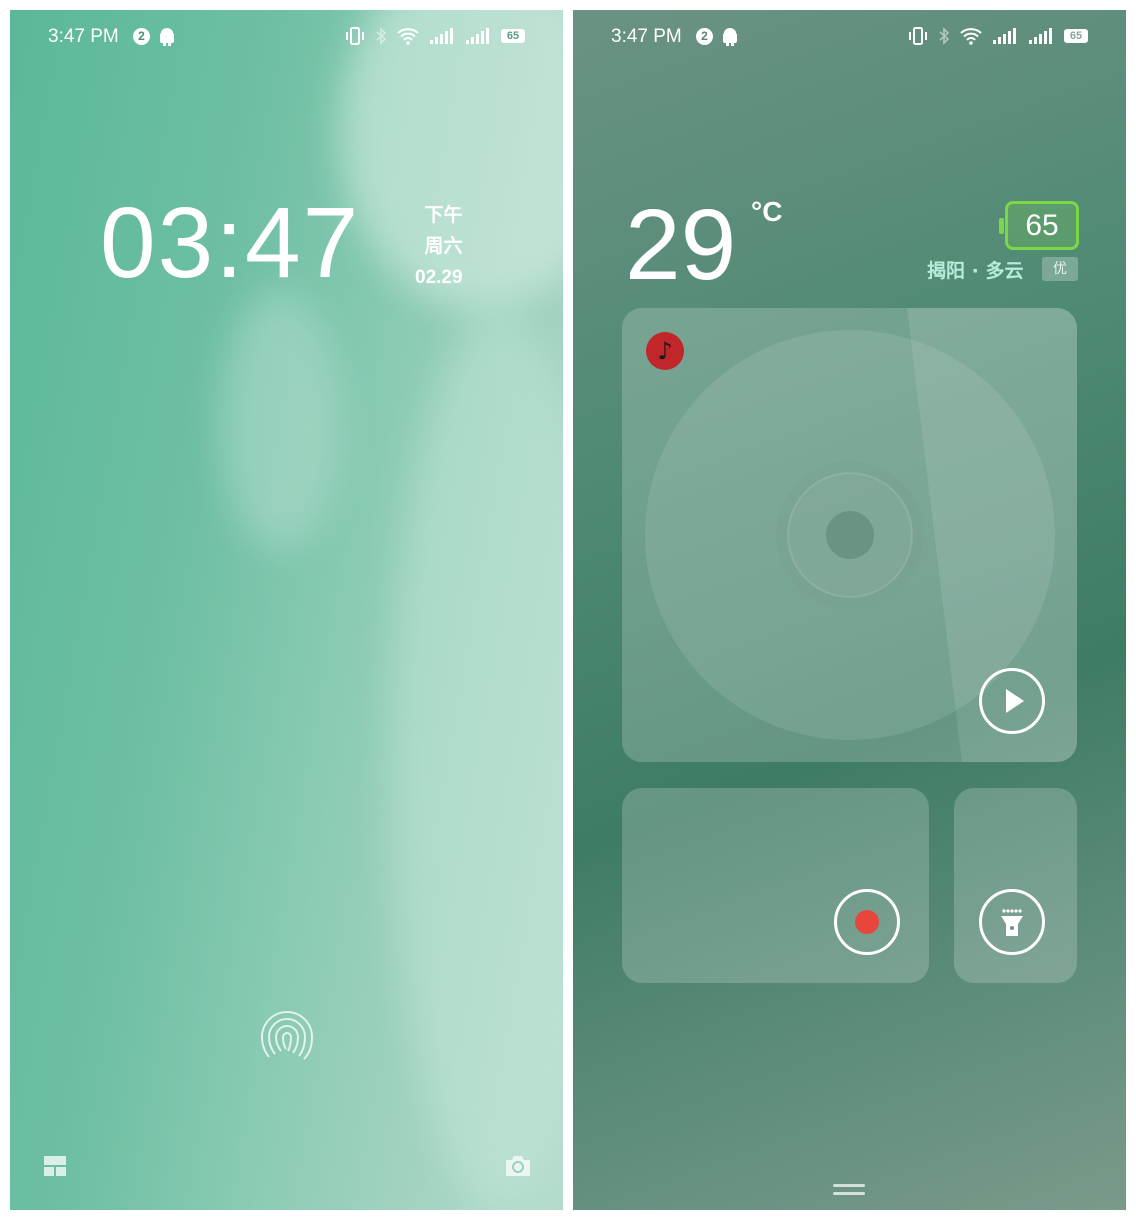  Describe the element at coordinates (775, 885) in the screenshot. I see `recorder-card` at that location.